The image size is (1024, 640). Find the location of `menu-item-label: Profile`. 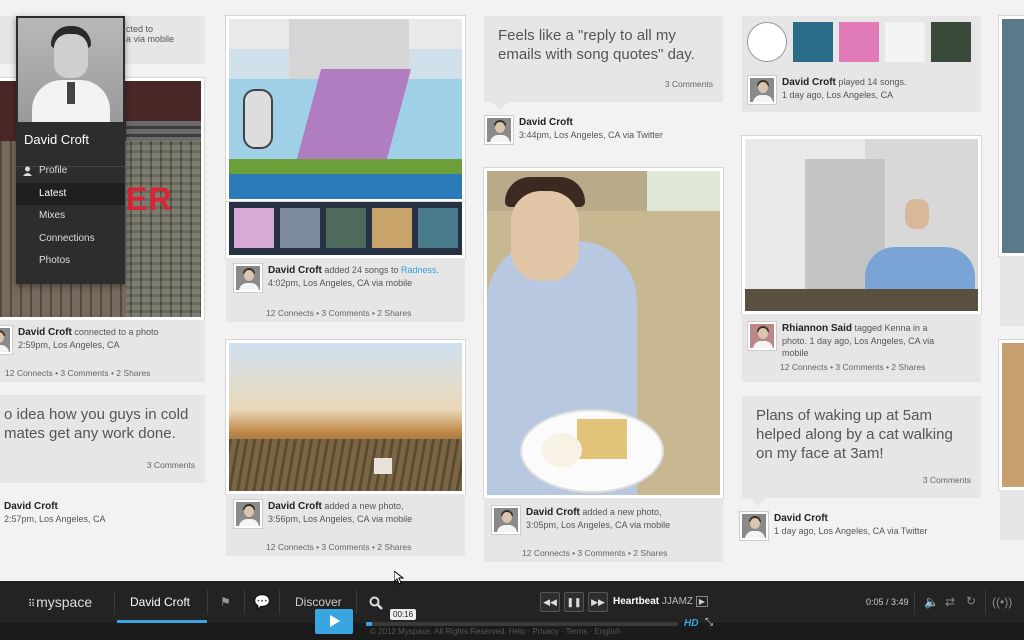

menu-item-label: Profile is located at coordinates (53, 170).